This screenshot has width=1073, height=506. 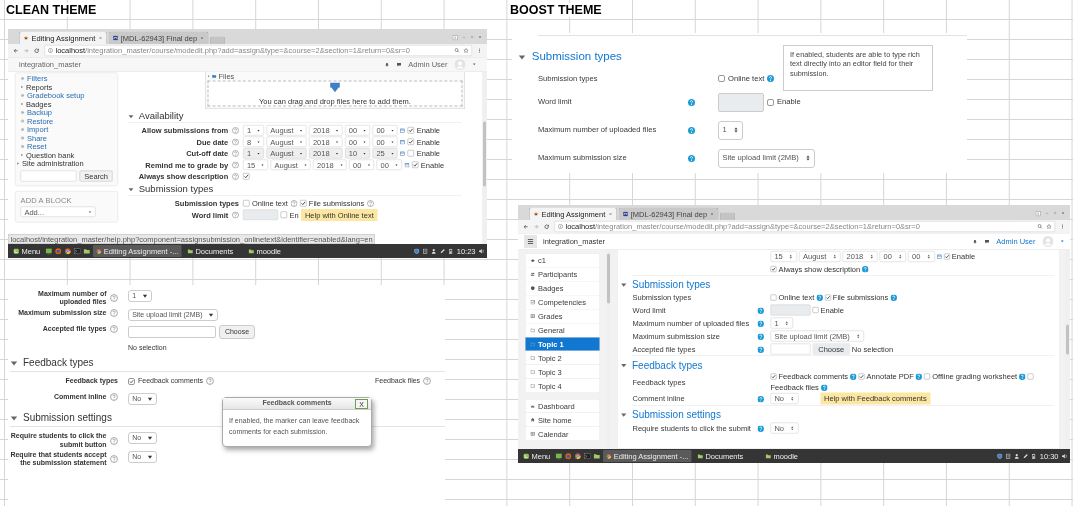 What do you see at coordinates (16, 251) in the screenshot?
I see `mint-icon` at bounding box center [16, 251].